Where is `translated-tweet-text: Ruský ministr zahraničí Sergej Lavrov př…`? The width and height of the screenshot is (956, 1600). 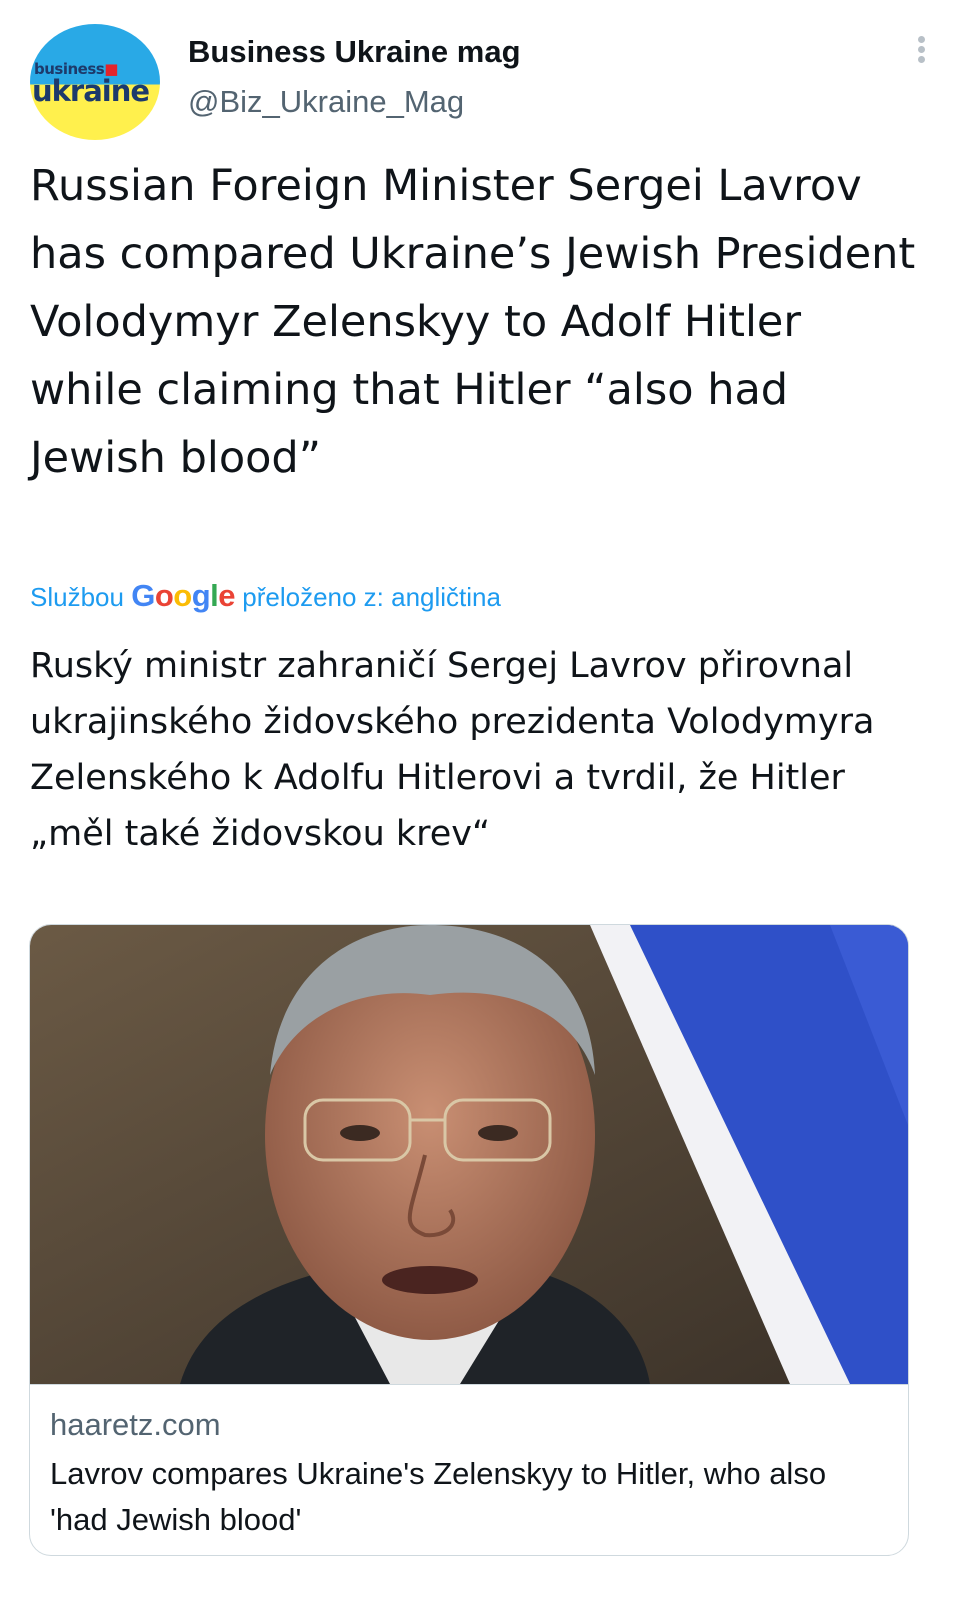 translated-tweet-text: Ruský ministr zahraničí Sergej Lavrov př… is located at coordinates (452, 750).